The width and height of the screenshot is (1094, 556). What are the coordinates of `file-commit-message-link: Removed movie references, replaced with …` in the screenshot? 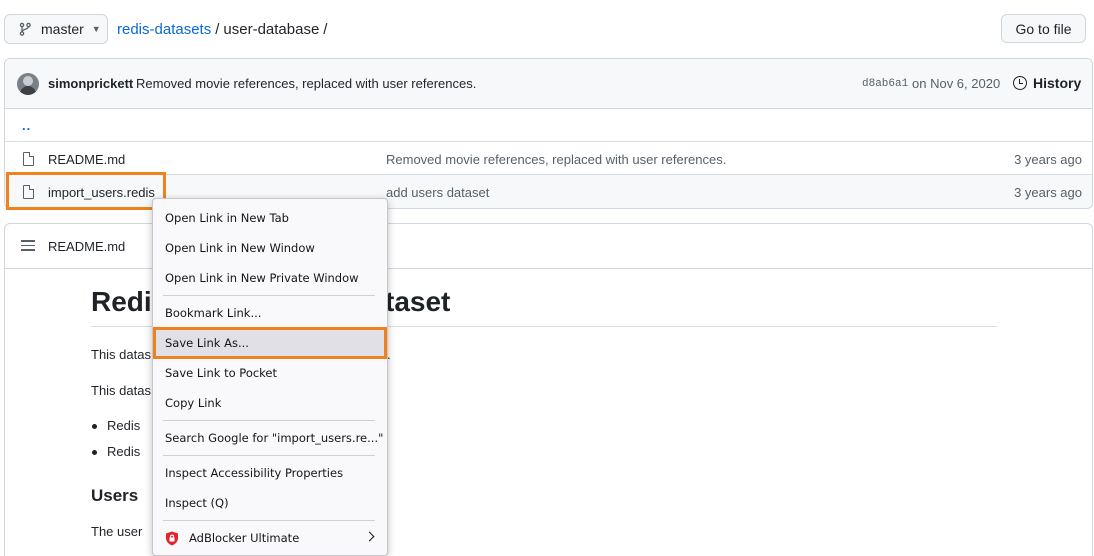 It's located at (556, 159).